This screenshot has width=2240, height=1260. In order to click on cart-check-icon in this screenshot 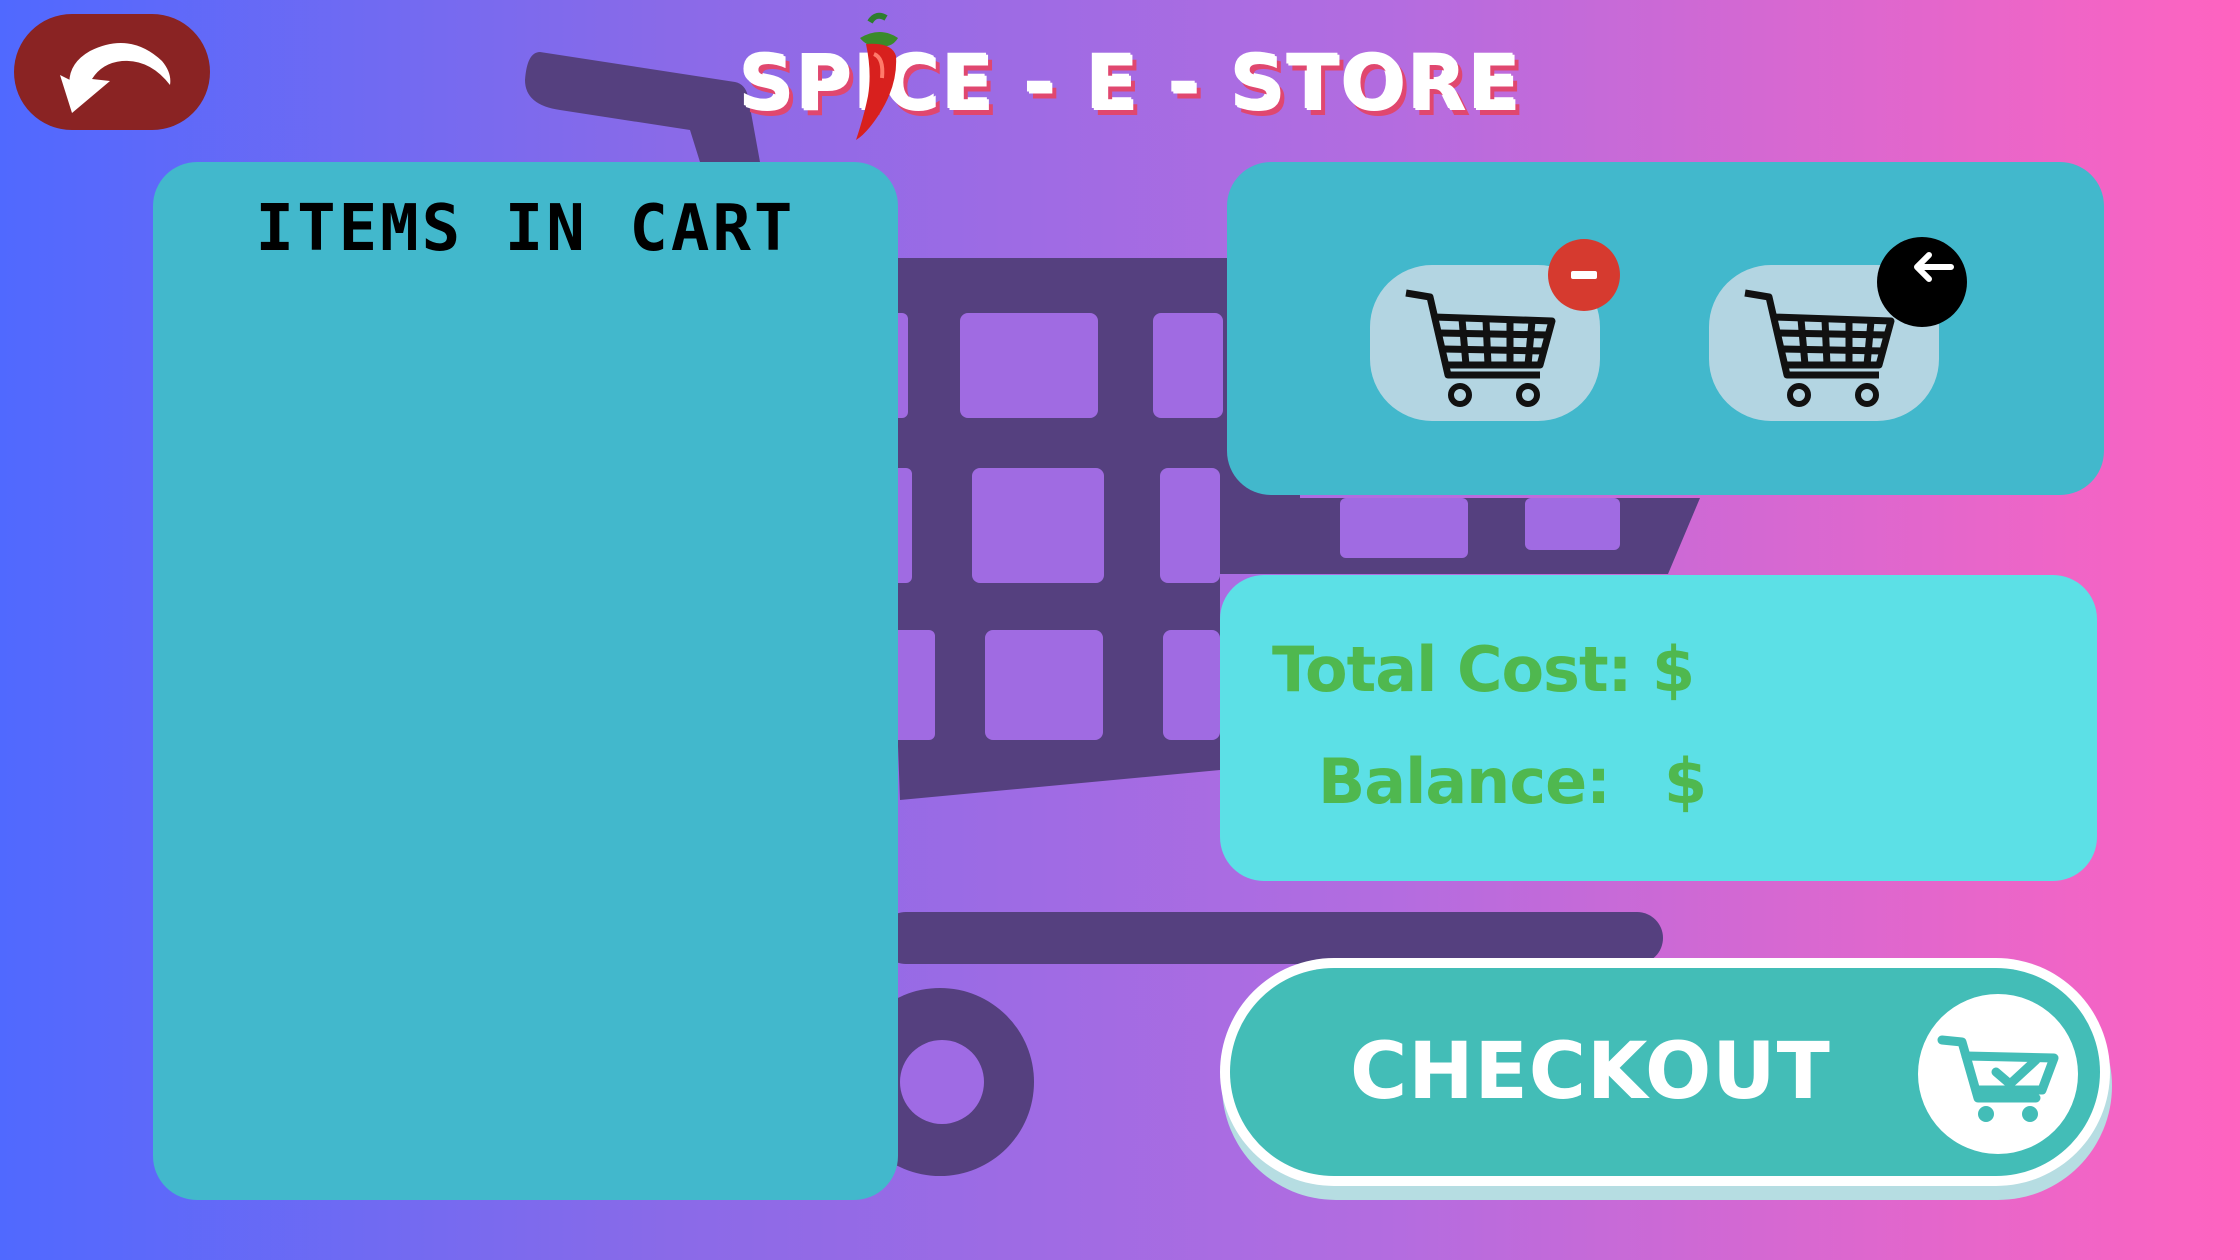, I will do `click(1998, 1074)`.